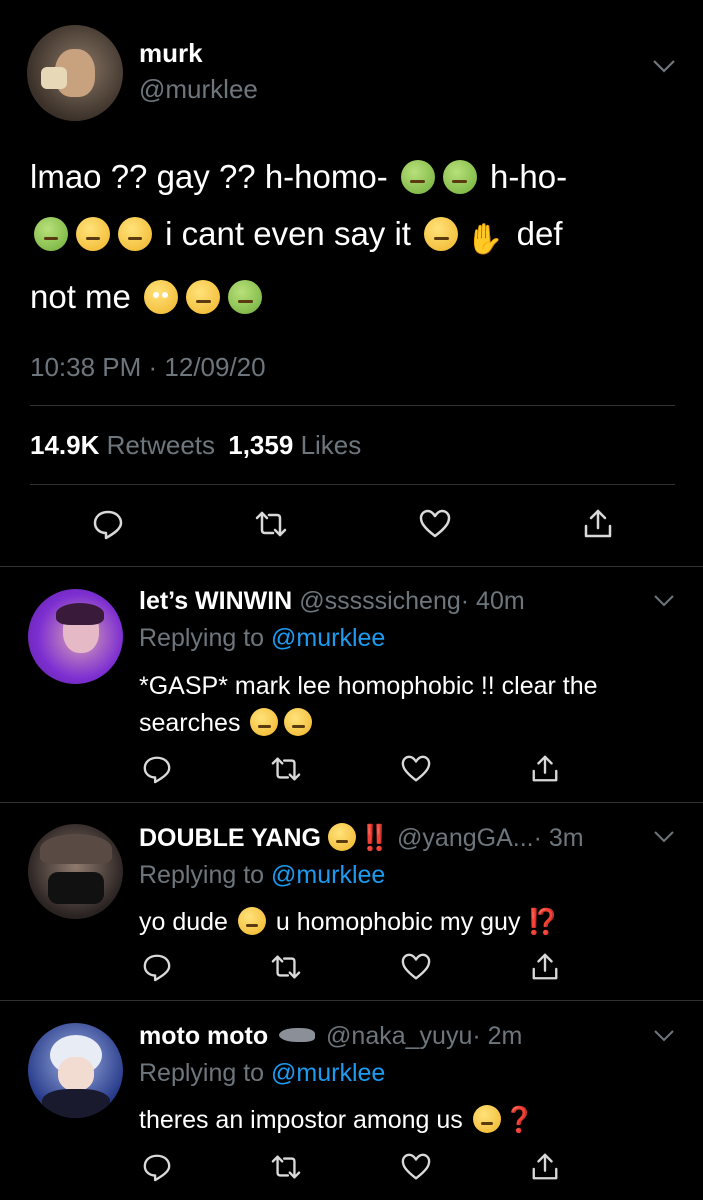 The width and height of the screenshot is (703, 1200). Describe the element at coordinates (64, 445) in the screenshot. I see `retweets-count: 14.9K` at that location.